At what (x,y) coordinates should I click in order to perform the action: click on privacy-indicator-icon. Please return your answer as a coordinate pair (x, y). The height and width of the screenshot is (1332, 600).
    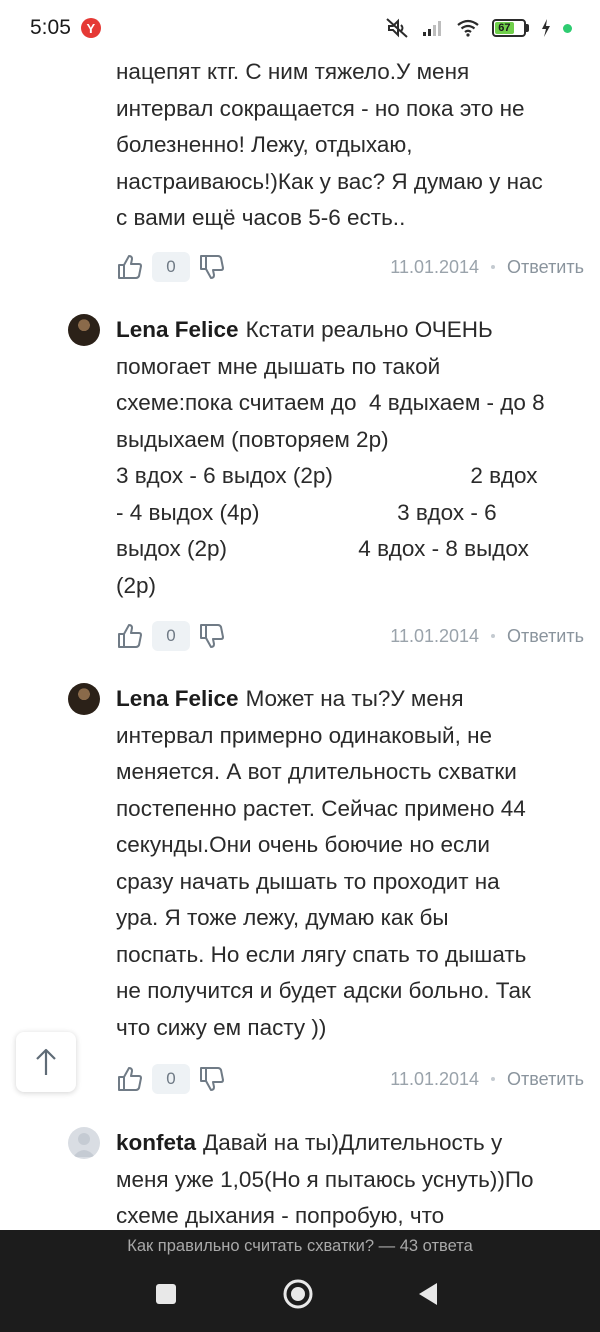
    Looking at the image, I should click on (567, 28).